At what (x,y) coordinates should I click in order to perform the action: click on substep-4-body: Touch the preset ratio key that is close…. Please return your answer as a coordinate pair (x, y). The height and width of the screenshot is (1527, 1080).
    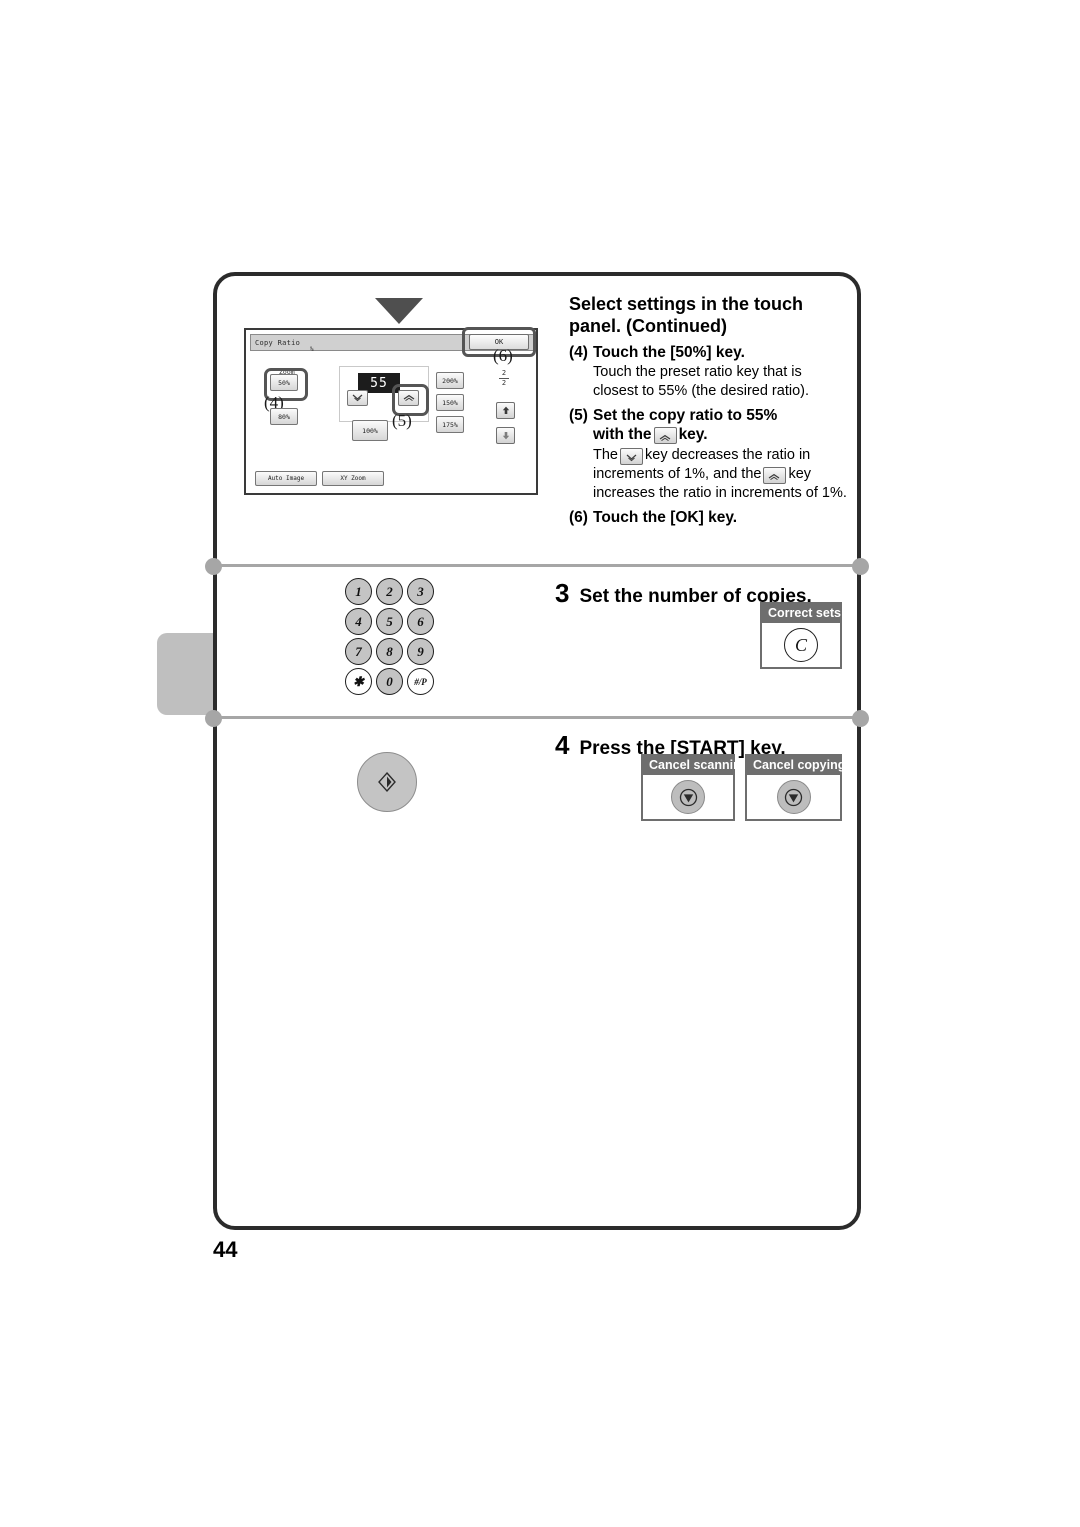
    Looking at the image, I should click on (701, 382).